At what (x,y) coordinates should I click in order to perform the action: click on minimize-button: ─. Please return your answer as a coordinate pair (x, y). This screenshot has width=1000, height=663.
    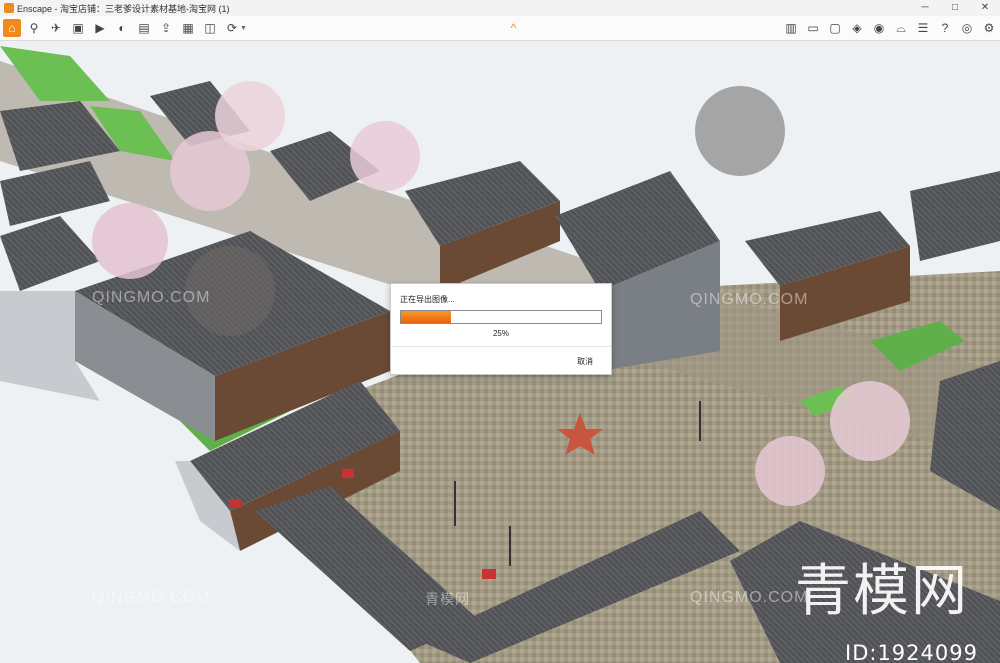
    Looking at the image, I should click on (925, 8).